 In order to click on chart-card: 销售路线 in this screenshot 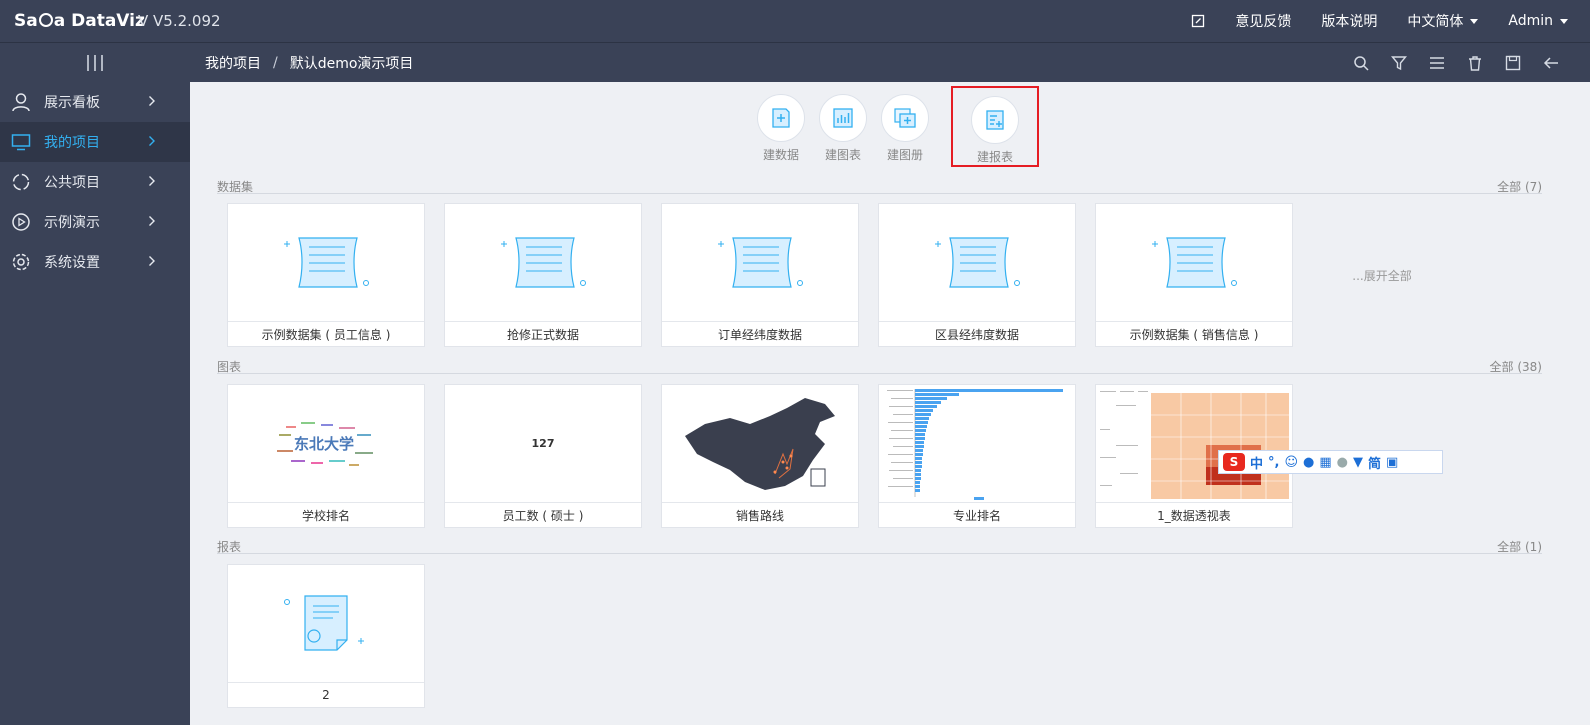, I will do `click(760, 456)`.